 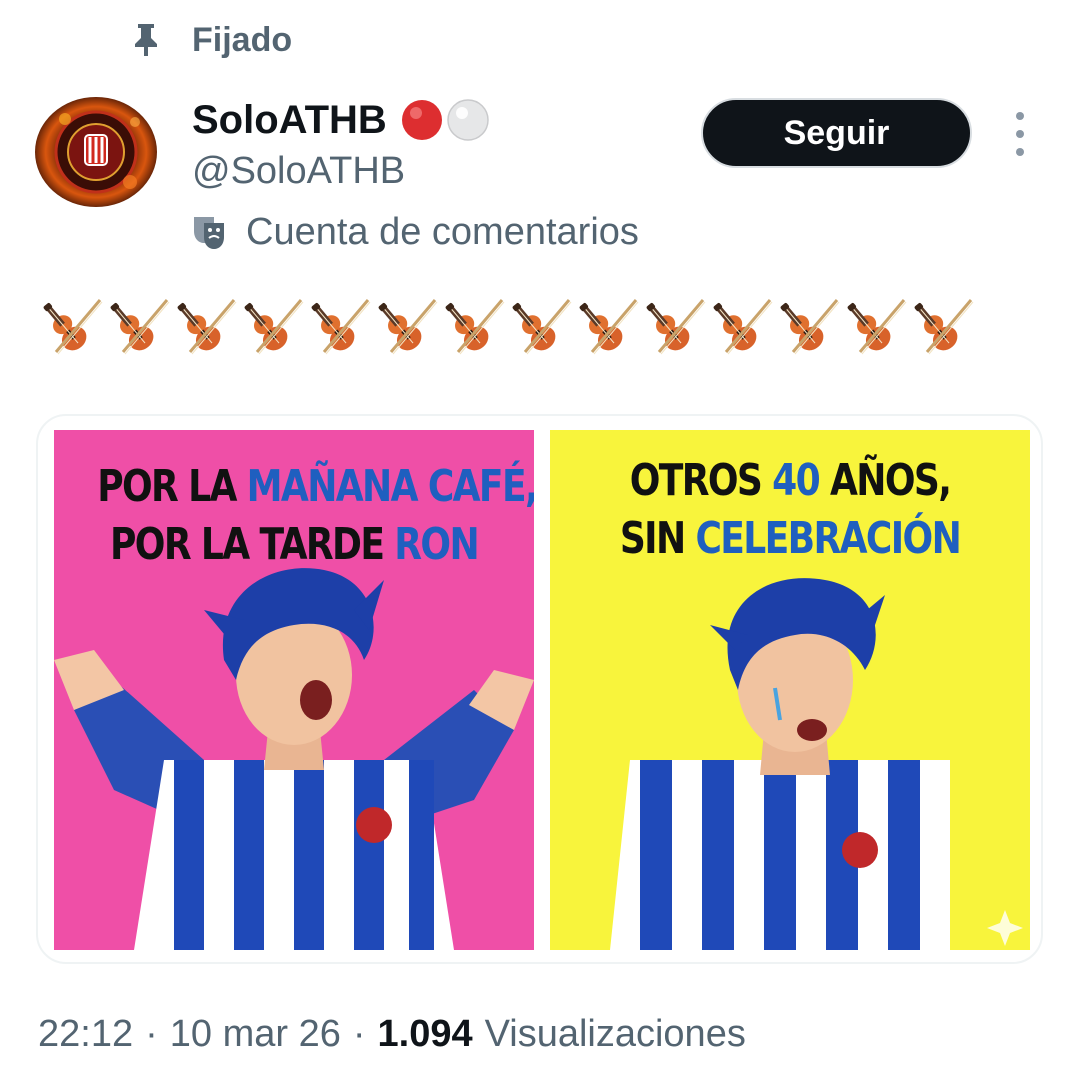 What do you see at coordinates (242, 39) in the screenshot?
I see `pinned-label: Fijado` at bounding box center [242, 39].